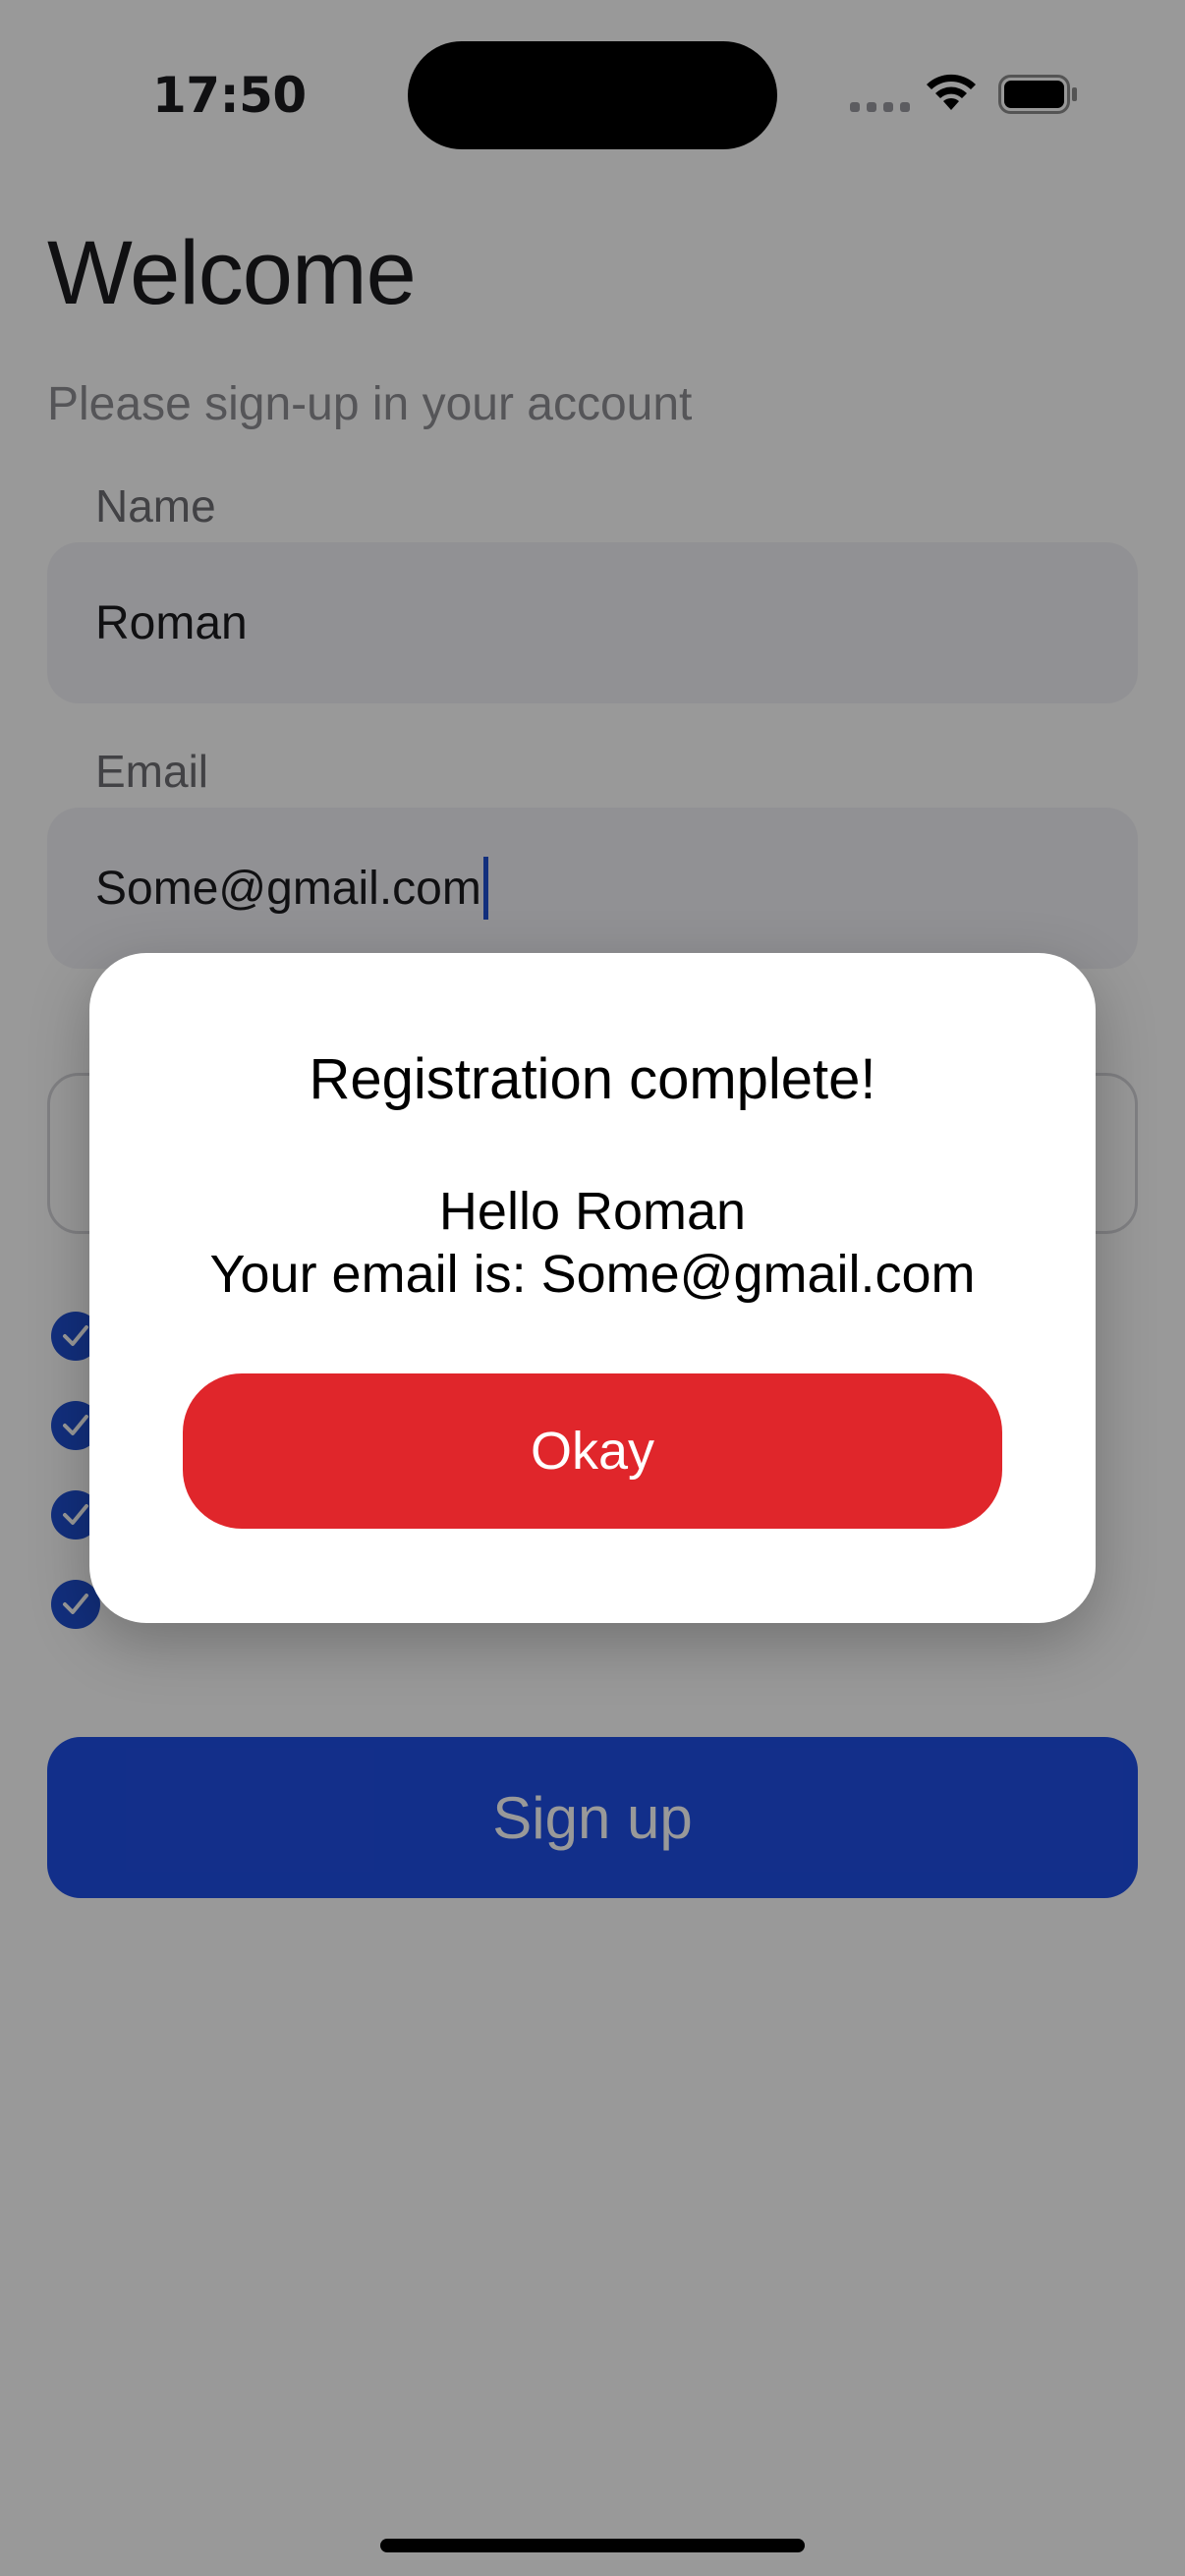 The width and height of the screenshot is (1185, 2576). What do you see at coordinates (592, 1274) in the screenshot?
I see `dialog-email-line: Your email is: Some@gmail.com` at bounding box center [592, 1274].